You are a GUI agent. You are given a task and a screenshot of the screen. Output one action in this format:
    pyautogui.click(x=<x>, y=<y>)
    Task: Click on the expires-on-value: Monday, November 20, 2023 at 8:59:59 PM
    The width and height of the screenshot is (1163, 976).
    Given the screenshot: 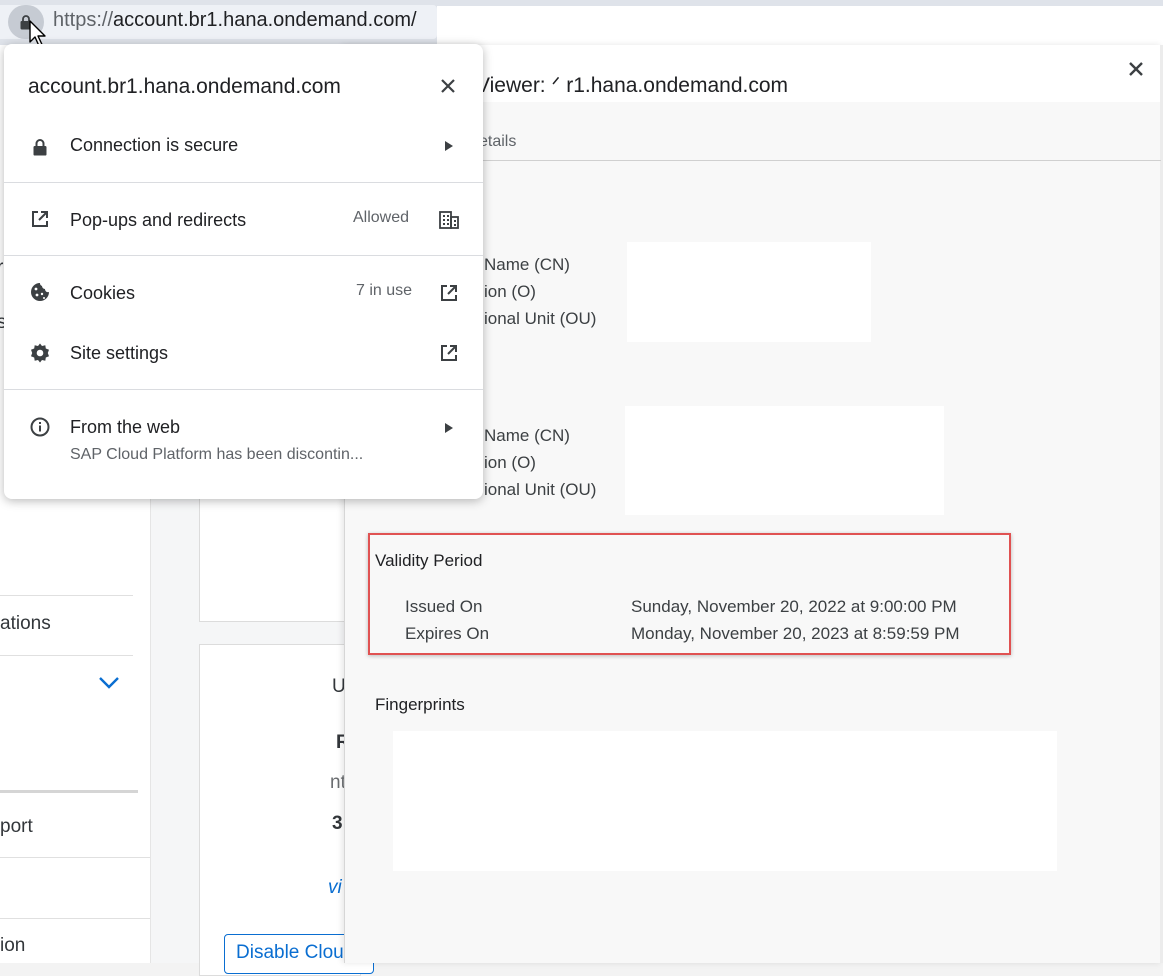 What is the action you would take?
    pyautogui.click(x=795, y=633)
    